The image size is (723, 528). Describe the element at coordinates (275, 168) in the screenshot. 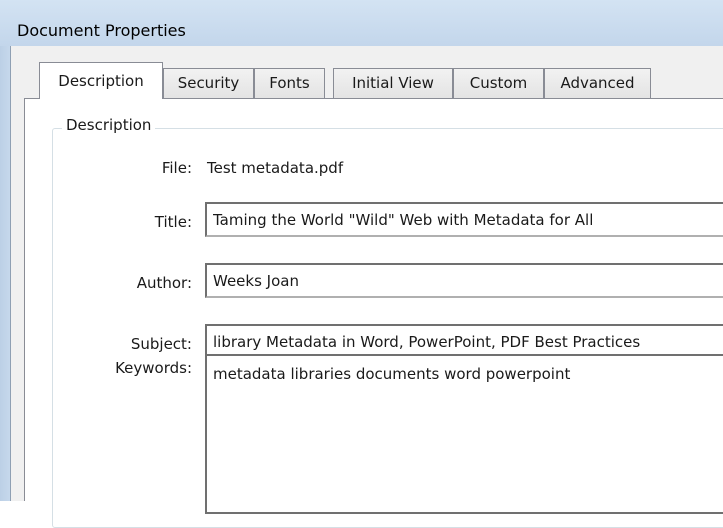

I see `file-value: Test metadata.pdf` at that location.